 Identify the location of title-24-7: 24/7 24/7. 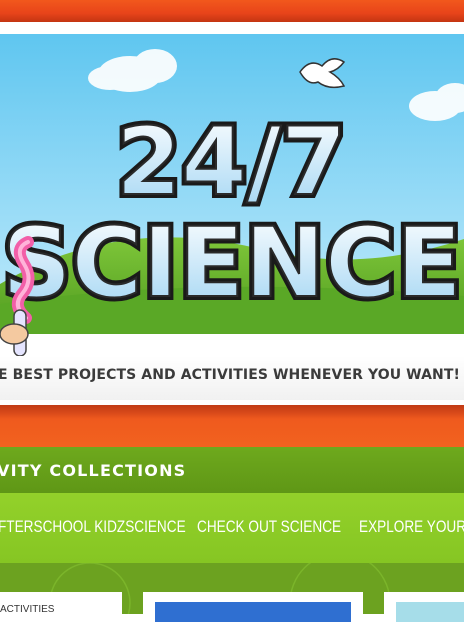
(231, 162).